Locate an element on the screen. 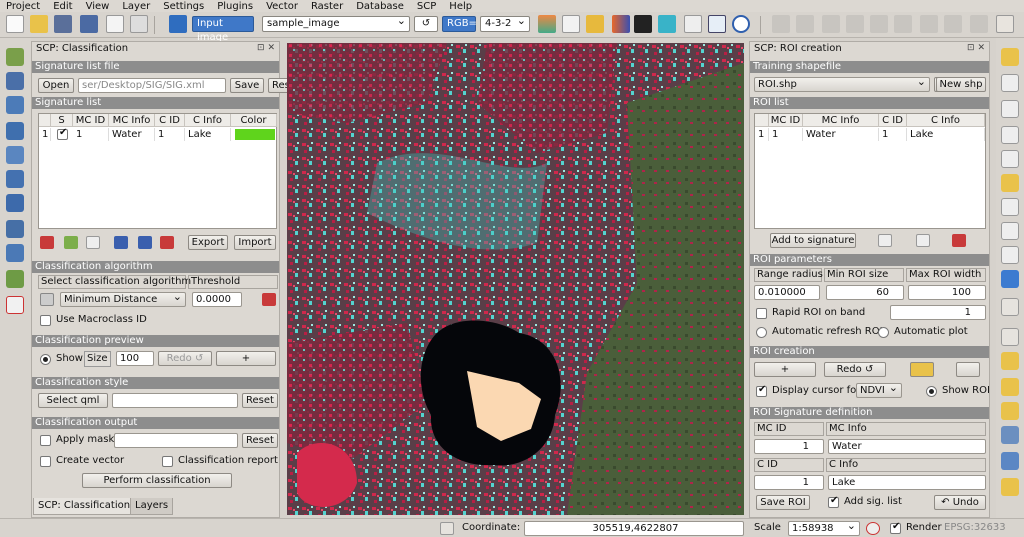  c-info-field: Lake is located at coordinates (907, 482).